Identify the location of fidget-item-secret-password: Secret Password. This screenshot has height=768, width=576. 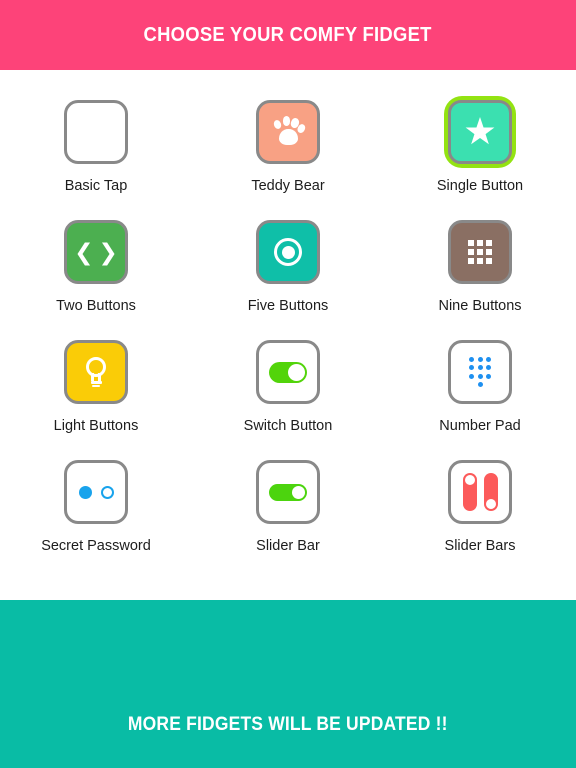
(96, 516).